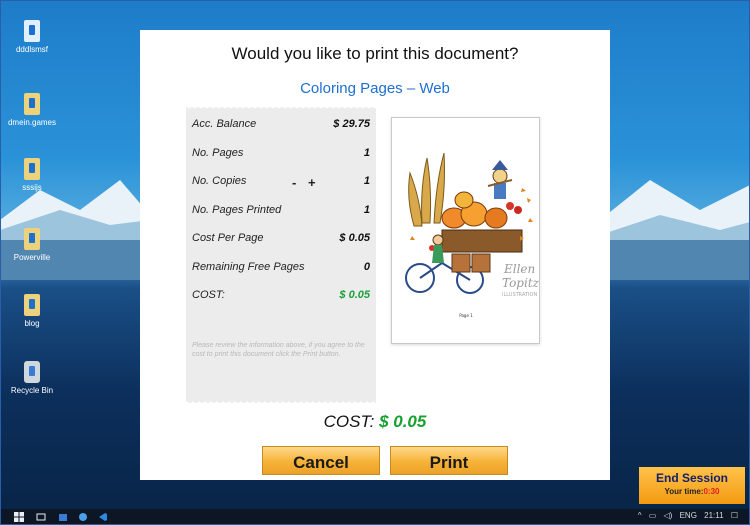 The height and width of the screenshot is (525, 750). What do you see at coordinates (218, 153) in the screenshot?
I see `row-label: No. Pages` at bounding box center [218, 153].